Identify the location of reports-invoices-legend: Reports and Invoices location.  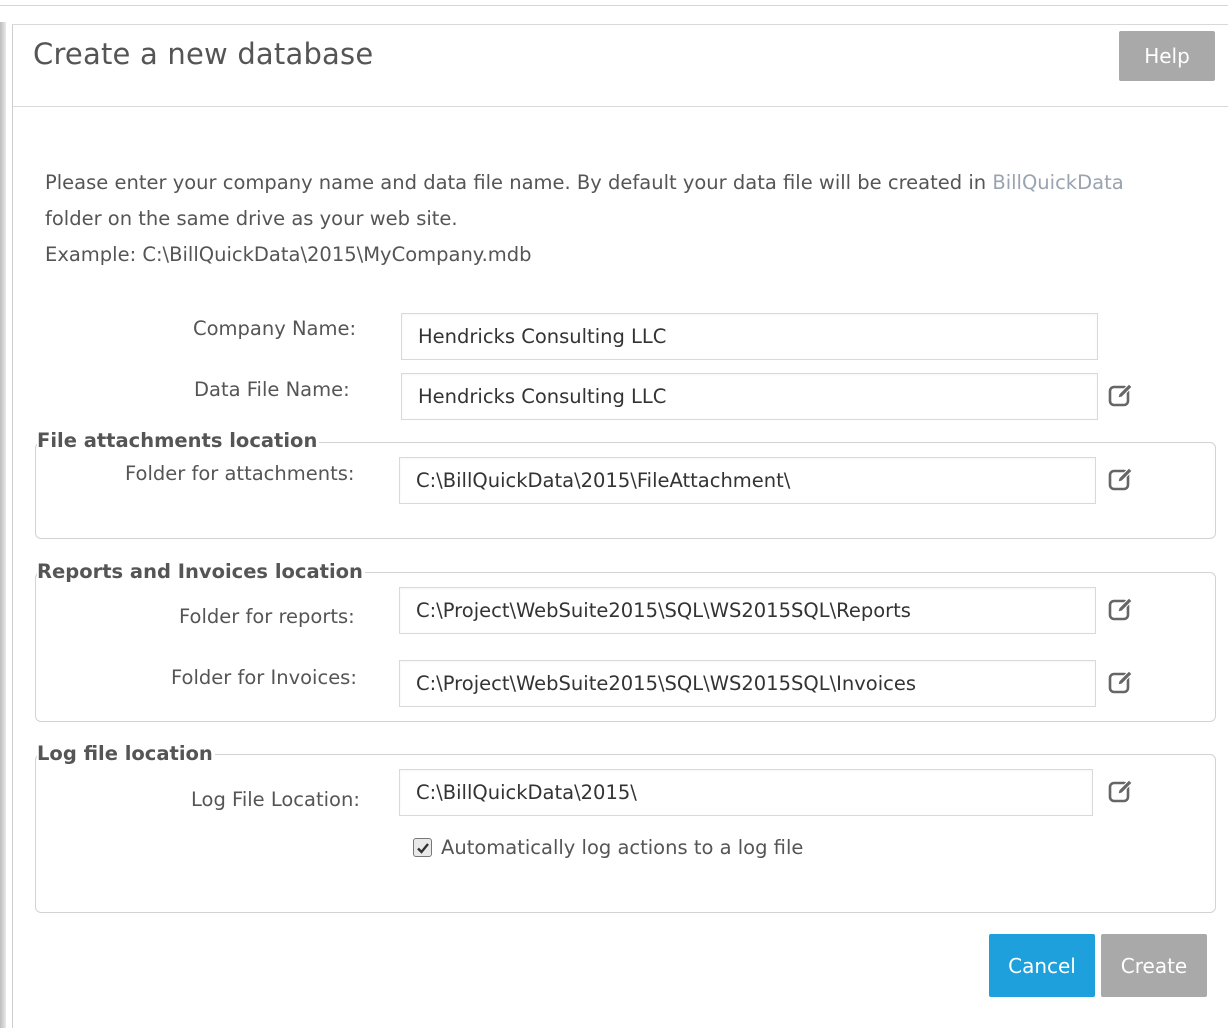
(201, 571).